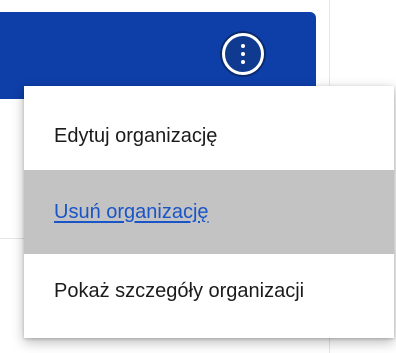  Describe the element at coordinates (136, 135) in the screenshot. I see `menu-item-label: Edytuj organizację` at that location.